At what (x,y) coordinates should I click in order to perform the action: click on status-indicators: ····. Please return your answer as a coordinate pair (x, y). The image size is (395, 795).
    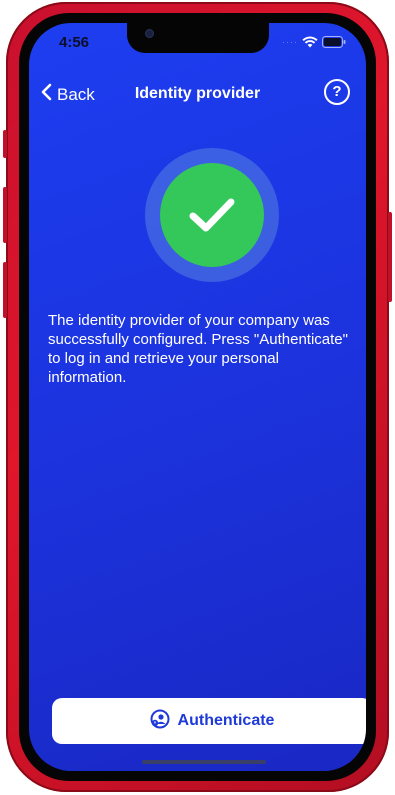
    Looking at the image, I should click on (314, 42).